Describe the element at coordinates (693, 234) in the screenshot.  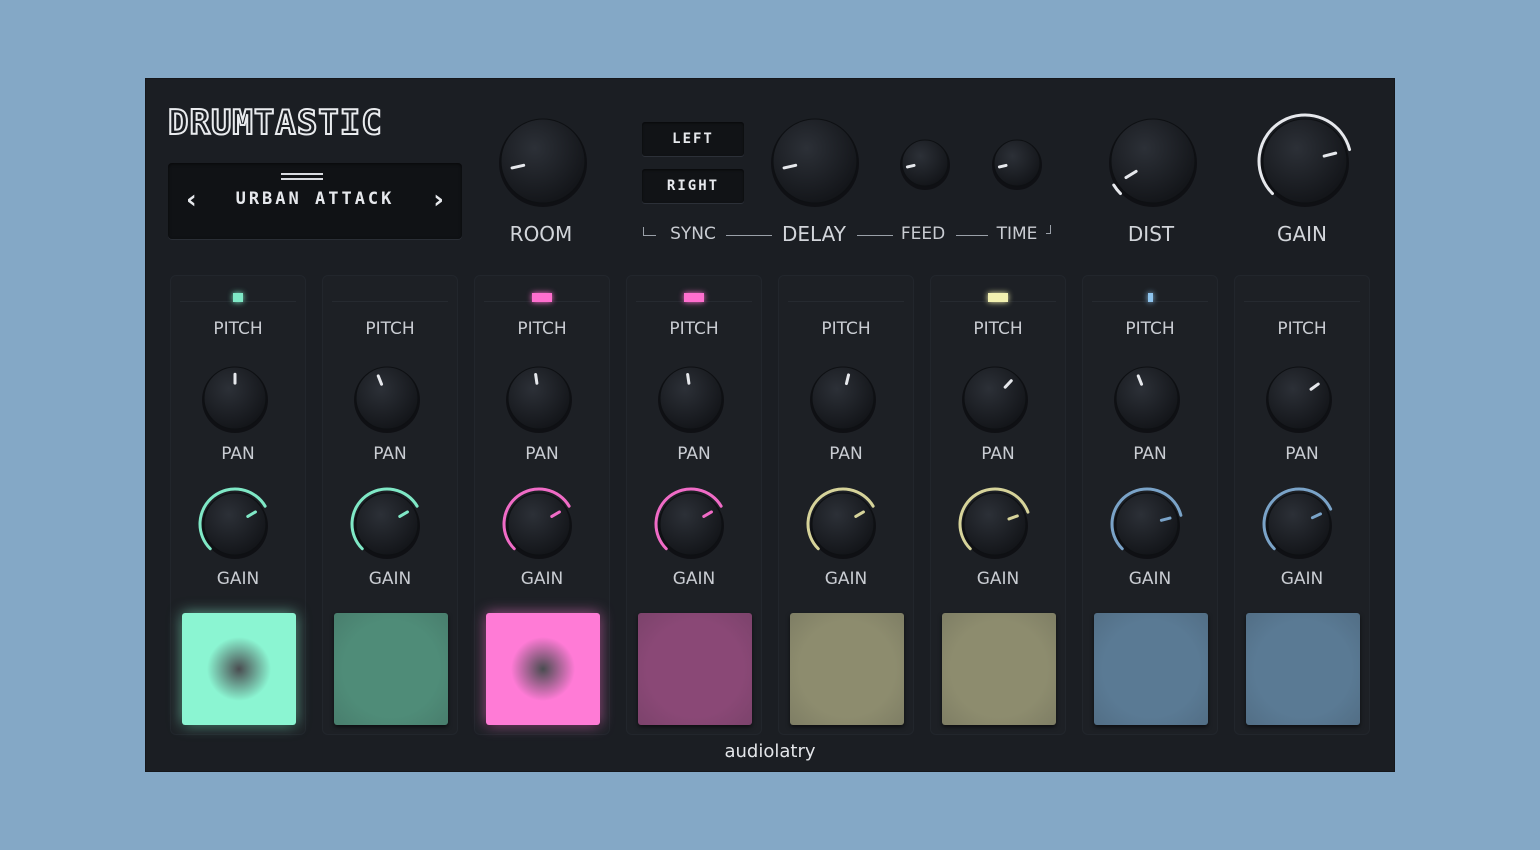
I see `sync-label: SYNC` at that location.